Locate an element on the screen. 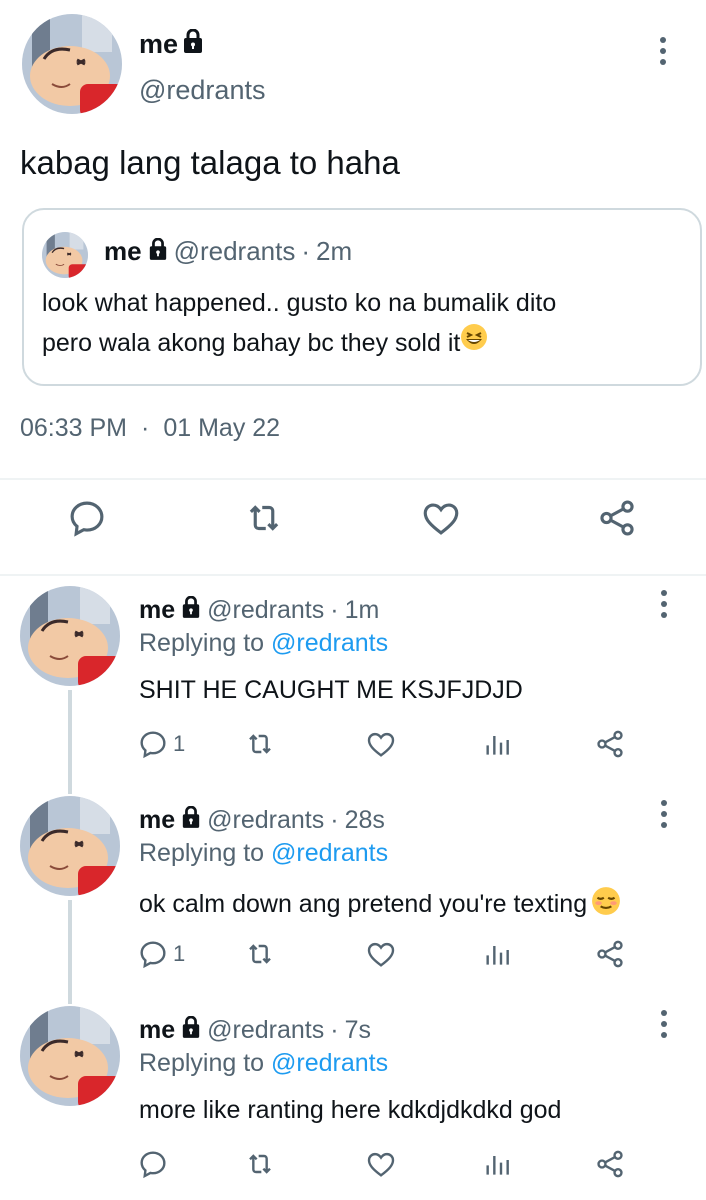 The height and width of the screenshot is (1200, 706). reply-text: more like ranting here kdkdjdkdkd god is located at coordinates (350, 1110).